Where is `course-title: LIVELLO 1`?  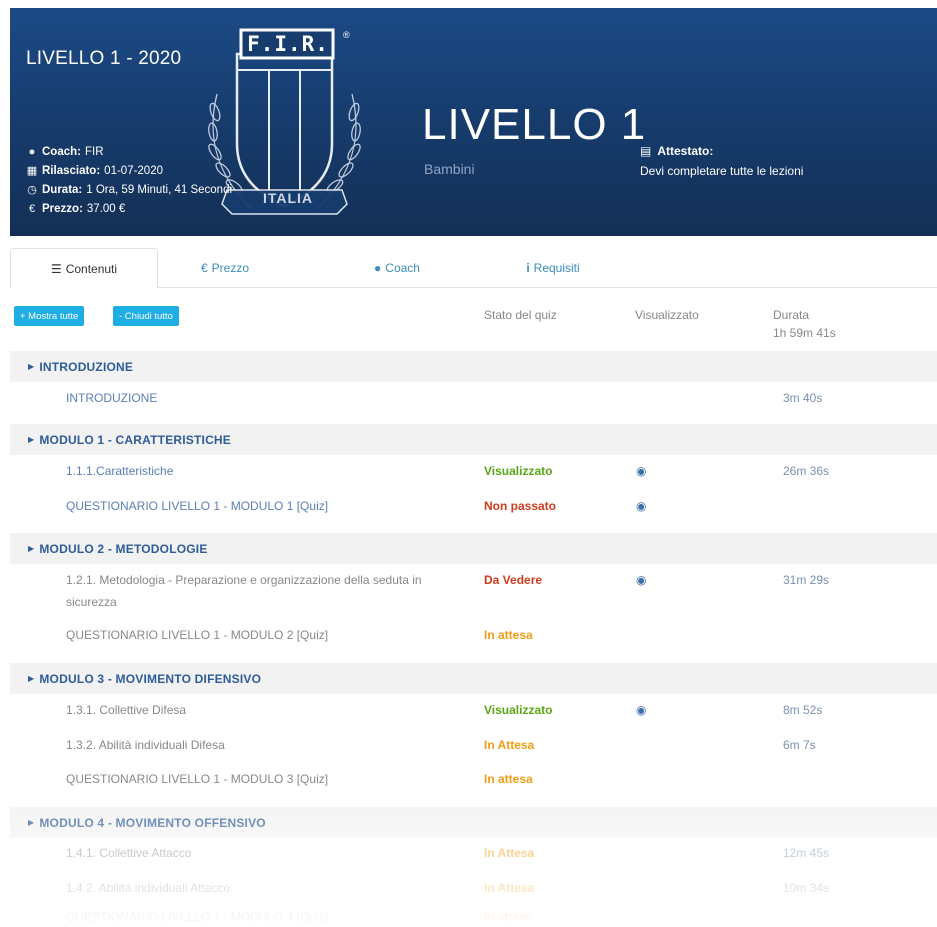
course-title: LIVELLO 1 is located at coordinates (534, 124).